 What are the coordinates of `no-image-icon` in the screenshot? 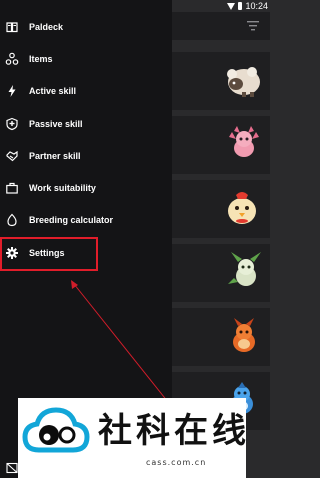 It's located at (12, 468).